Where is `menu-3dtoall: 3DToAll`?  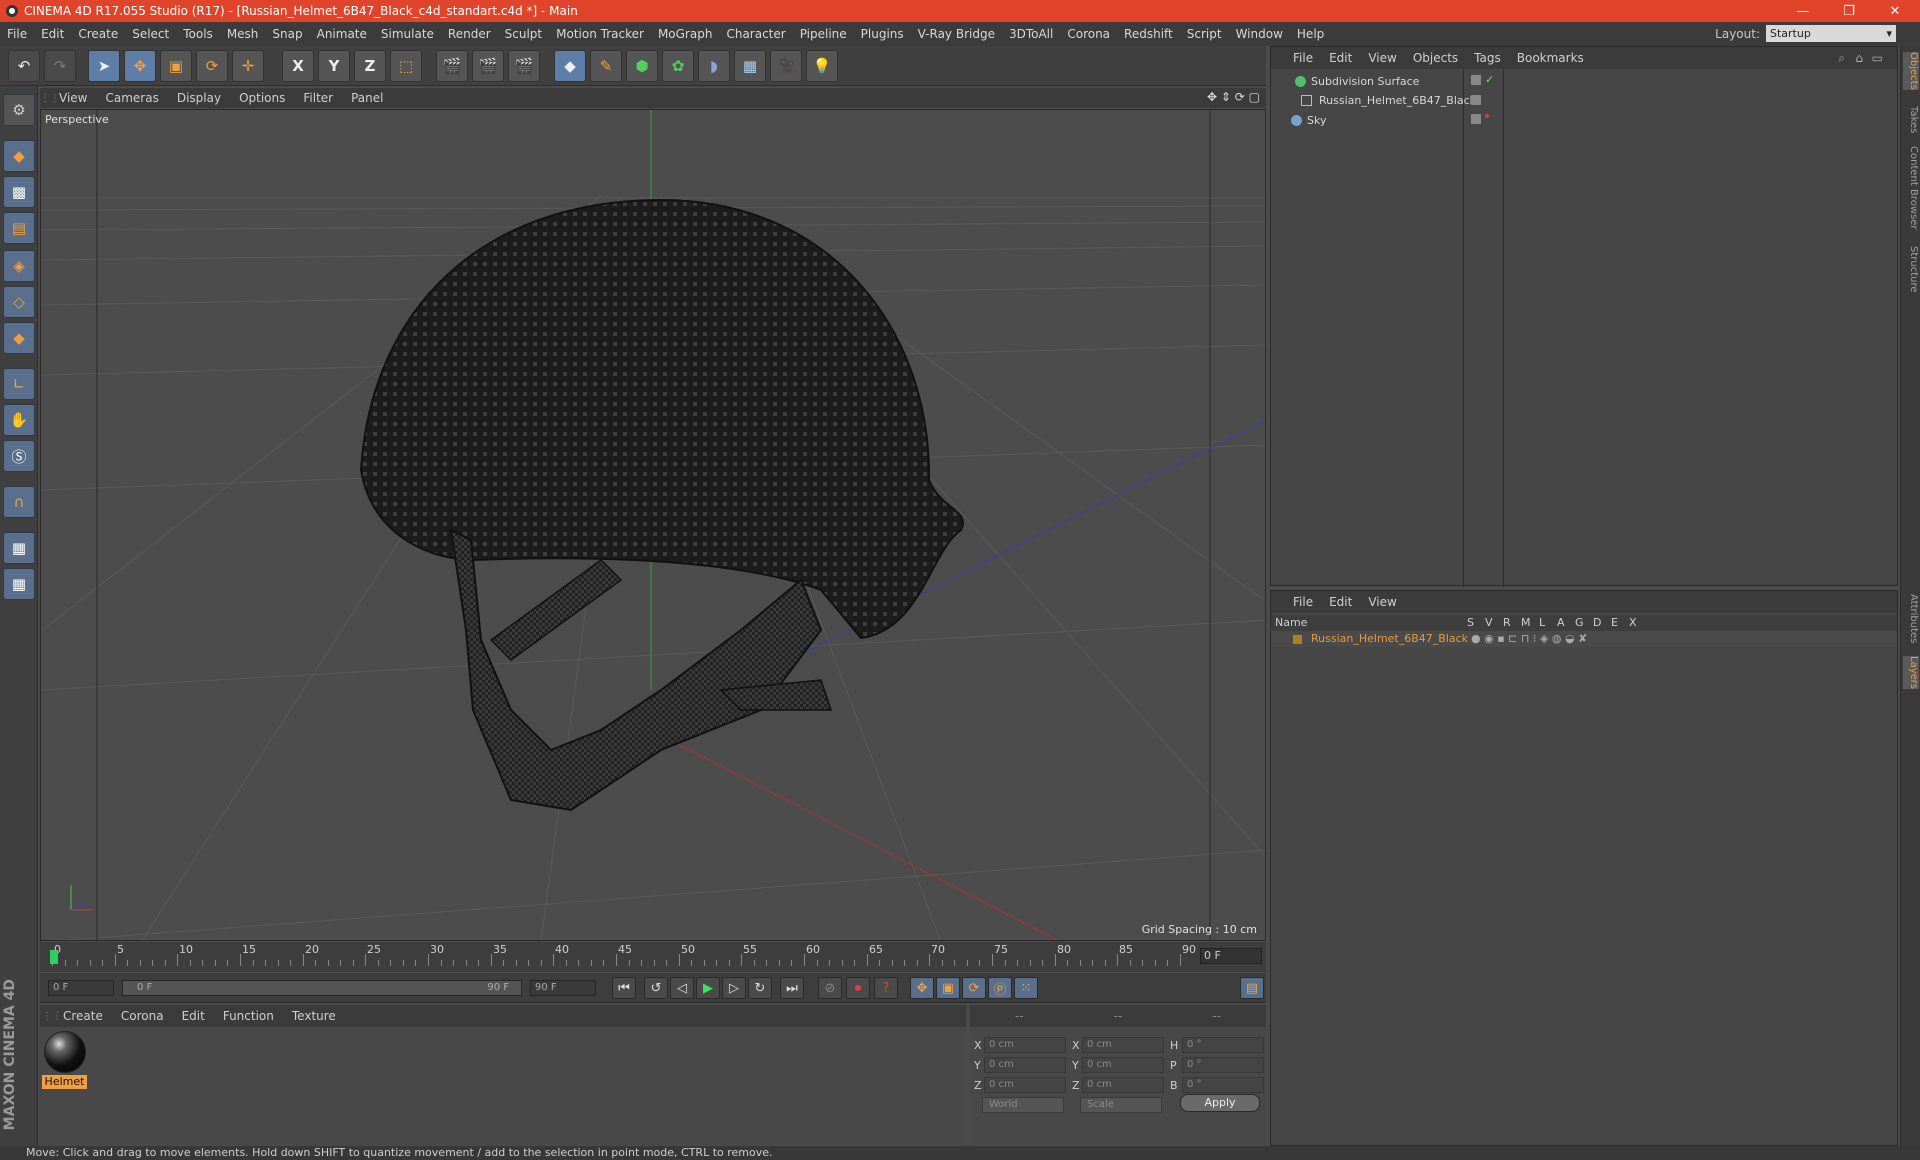 menu-3dtoall: 3DToAll is located at coordinates (1031, 34).